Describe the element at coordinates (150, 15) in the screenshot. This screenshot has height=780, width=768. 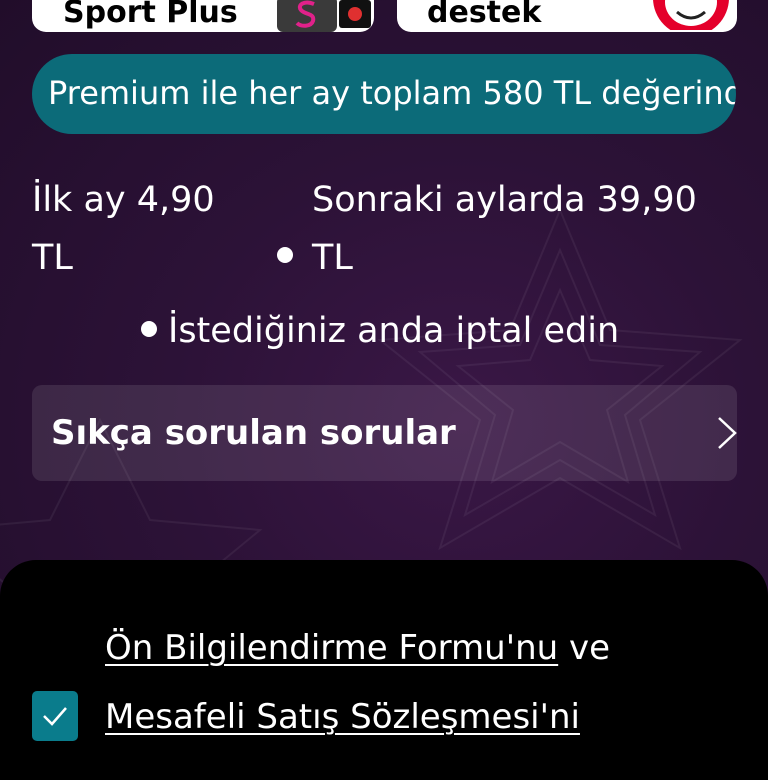
I see `sport-plus-title: Sport Plus` at that location.